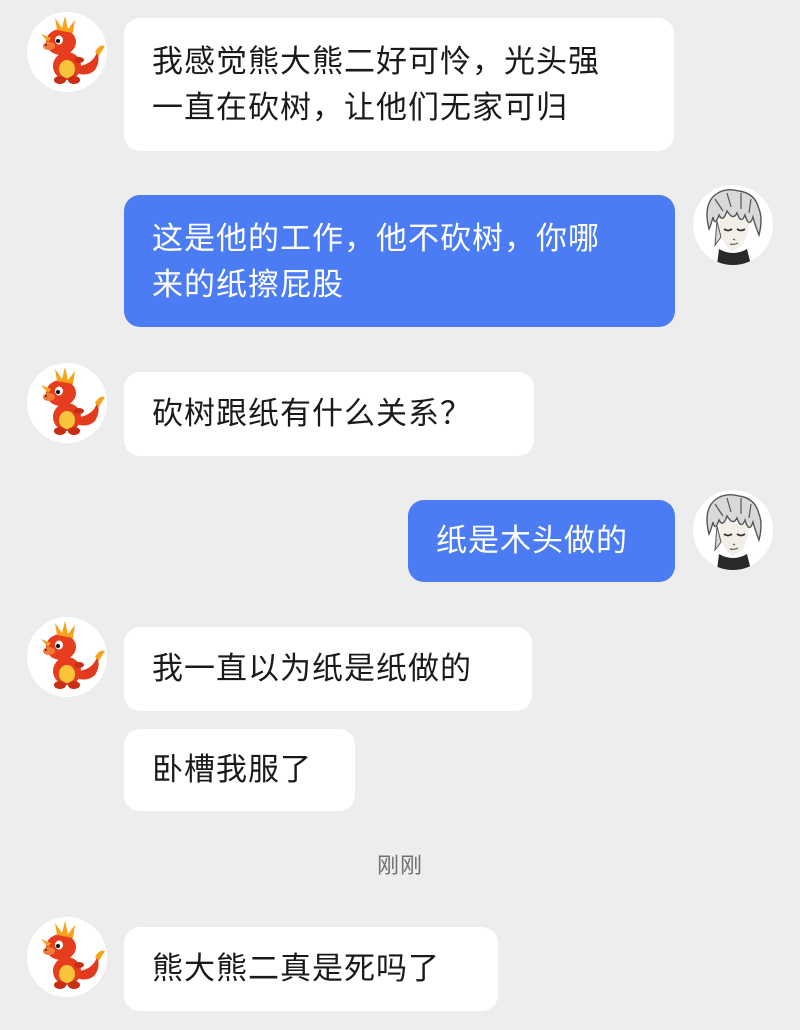 This screenshot has height=1030, width=800. Describe the element at coordinates (296, 969) in the screenshot. I see `message-text-line: 熊大熊二真是死吗了` at that location.